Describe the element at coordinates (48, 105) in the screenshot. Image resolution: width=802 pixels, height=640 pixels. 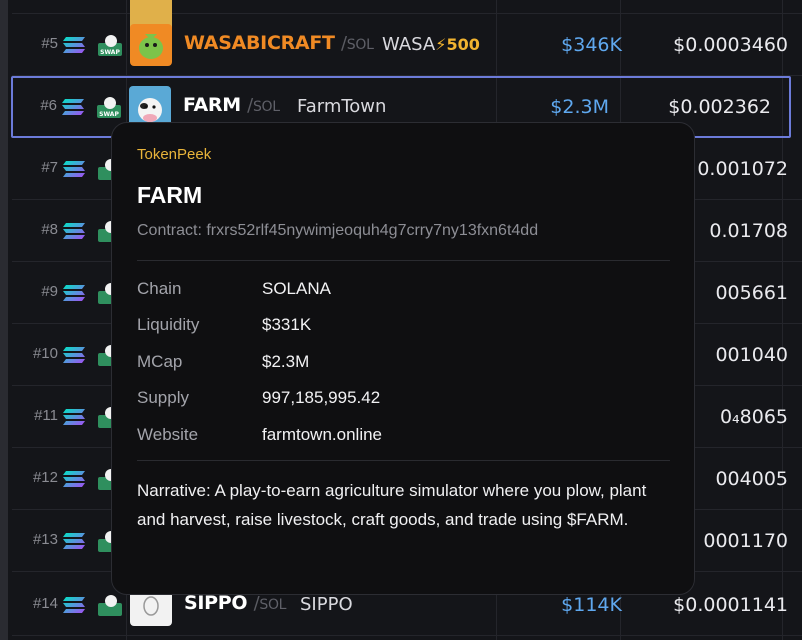
I see `row-rank: #6` at that location.